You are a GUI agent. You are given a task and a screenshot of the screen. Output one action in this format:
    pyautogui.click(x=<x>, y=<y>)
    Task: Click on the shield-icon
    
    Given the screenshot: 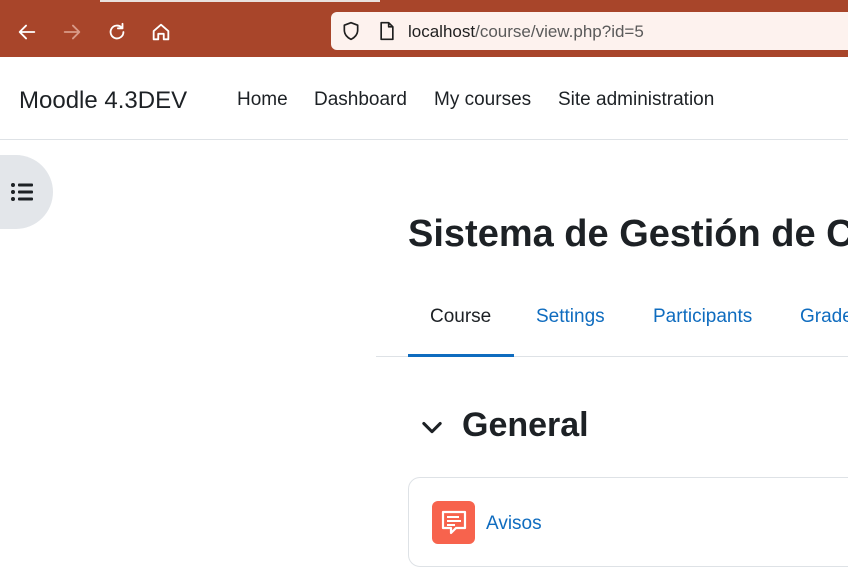 What is the action you would take?
    pyautogui.click(x=351, y=31)
    